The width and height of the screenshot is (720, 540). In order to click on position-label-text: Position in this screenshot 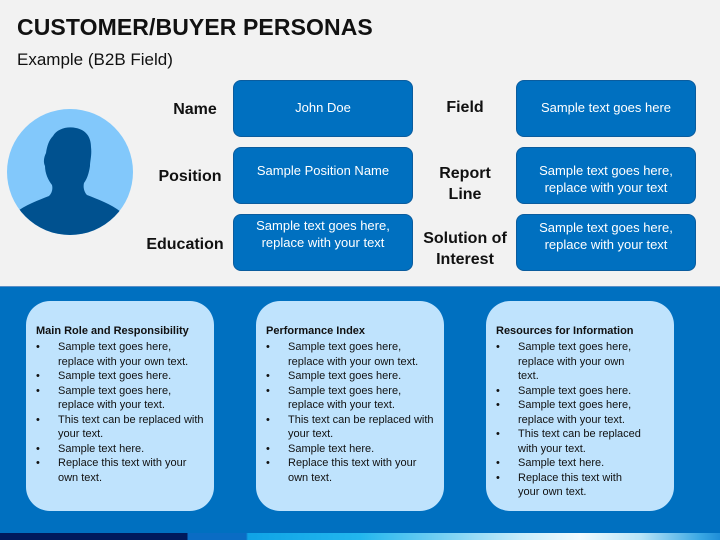, I will do `click(190, 176)`.